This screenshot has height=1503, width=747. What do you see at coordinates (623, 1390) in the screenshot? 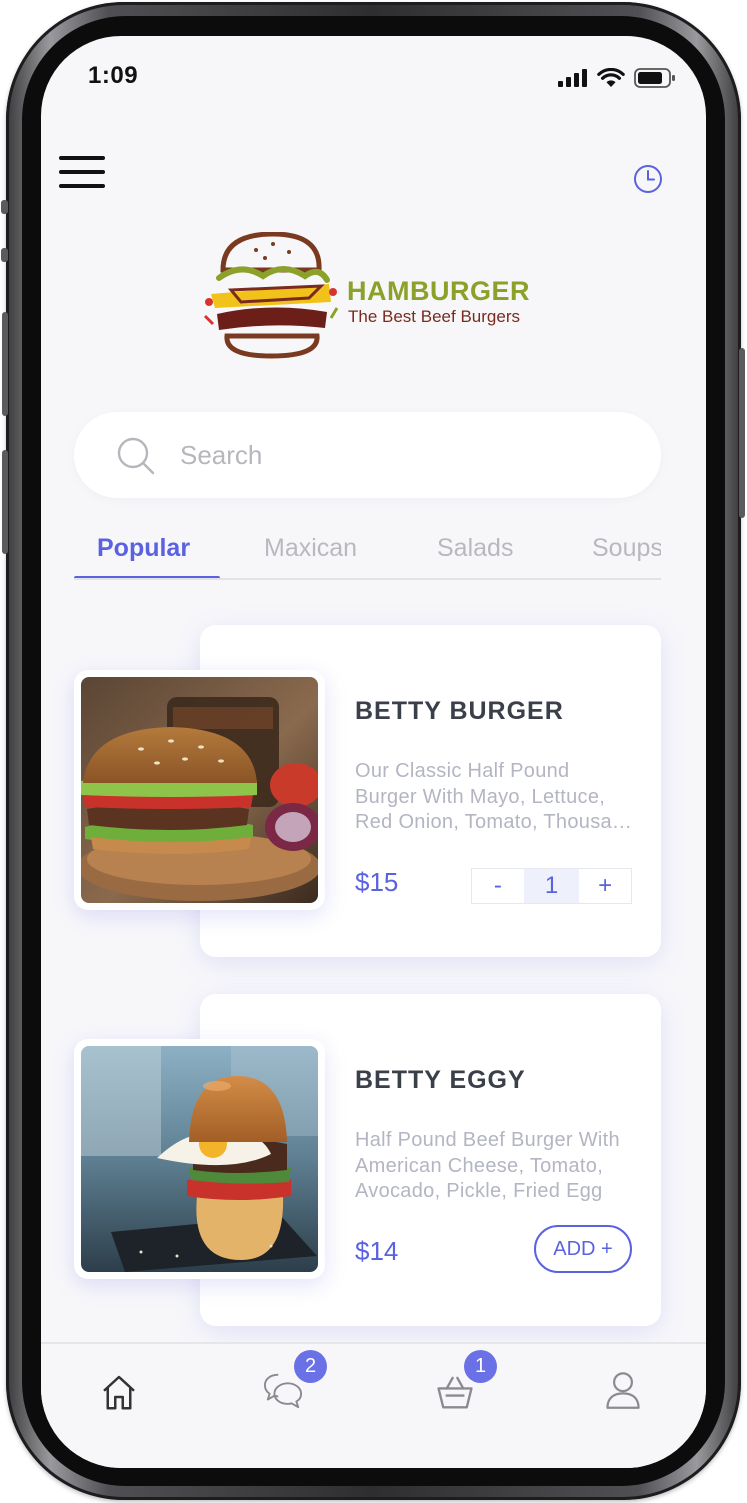
I see `user-icon` at bounding box center [623, 1390].